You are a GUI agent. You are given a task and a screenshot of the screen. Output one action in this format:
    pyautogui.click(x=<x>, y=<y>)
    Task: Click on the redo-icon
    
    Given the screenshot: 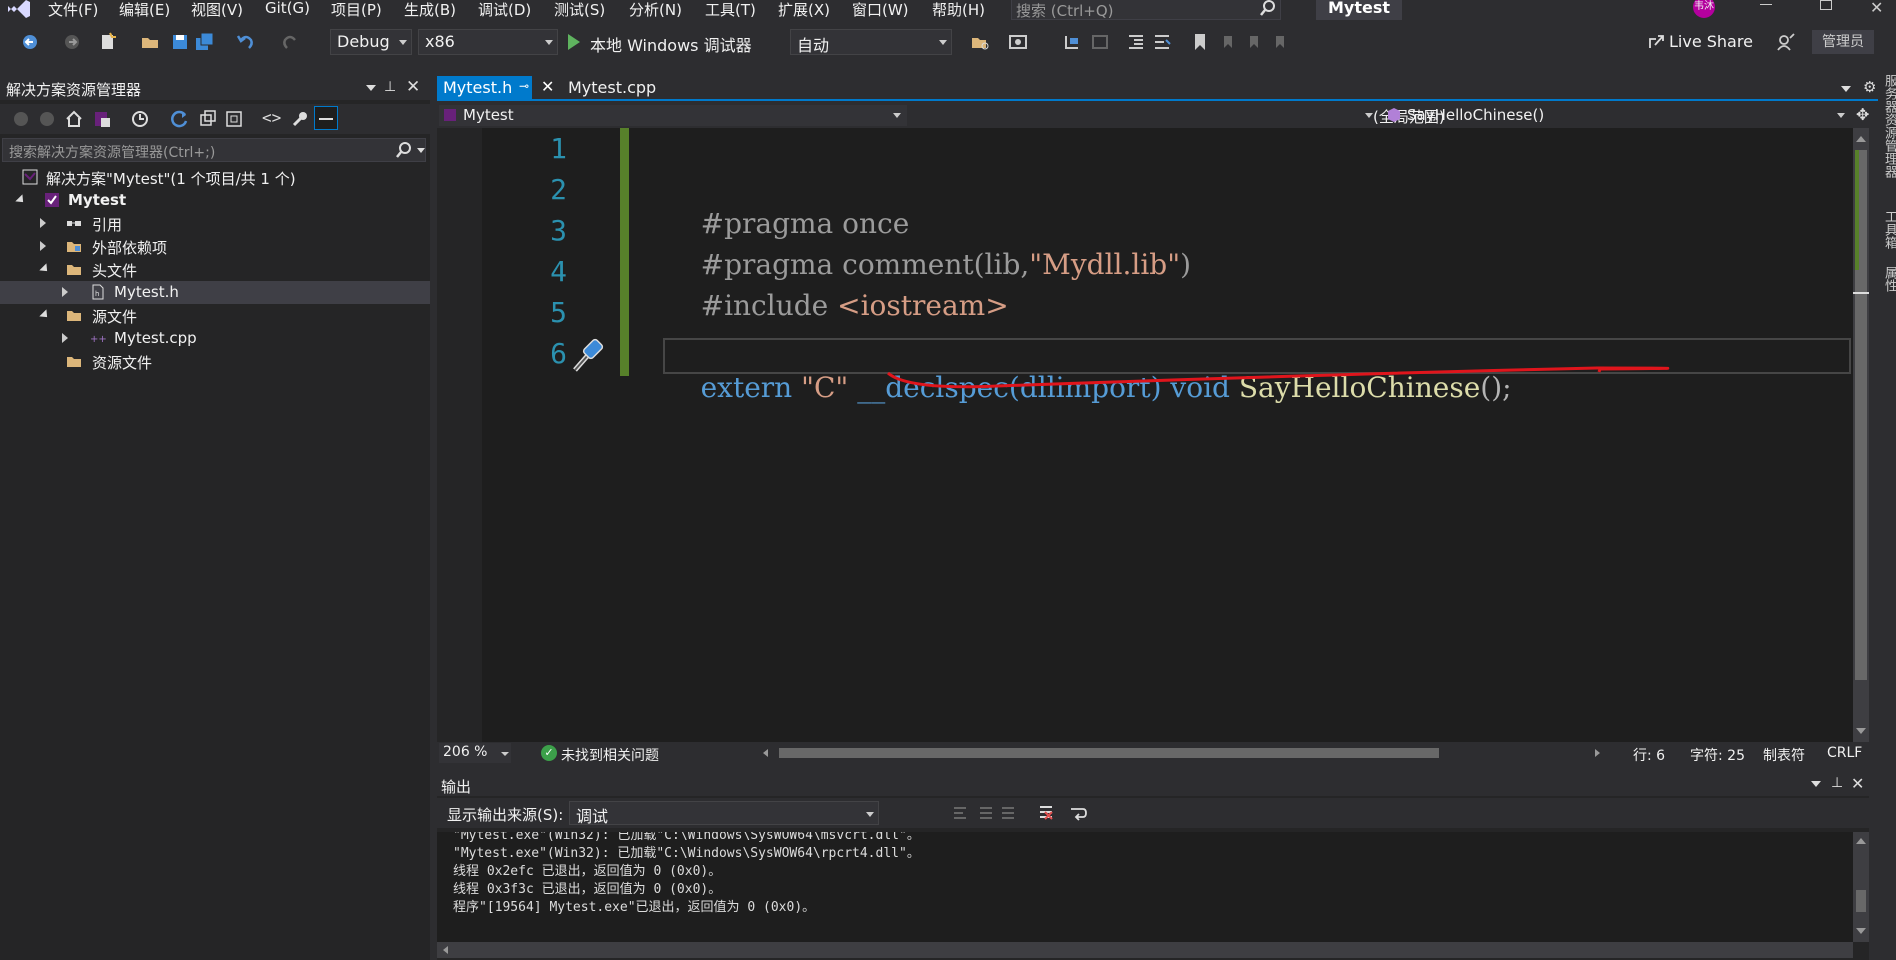 What is the action you would take?
    pyautogui.click(x=290, y=42)
    